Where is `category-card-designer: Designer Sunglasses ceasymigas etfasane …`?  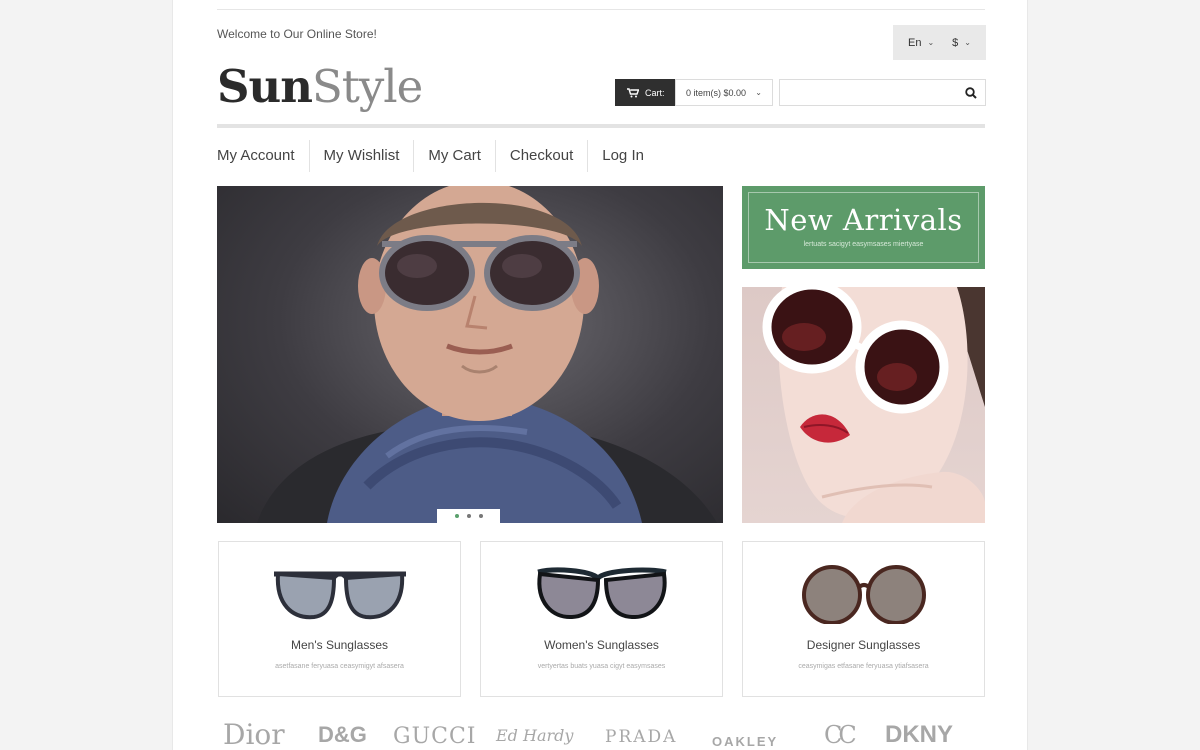 category-card-designer: Designer Sunglasses ceasymigas etfasane … is located at coordinates (863, 619).